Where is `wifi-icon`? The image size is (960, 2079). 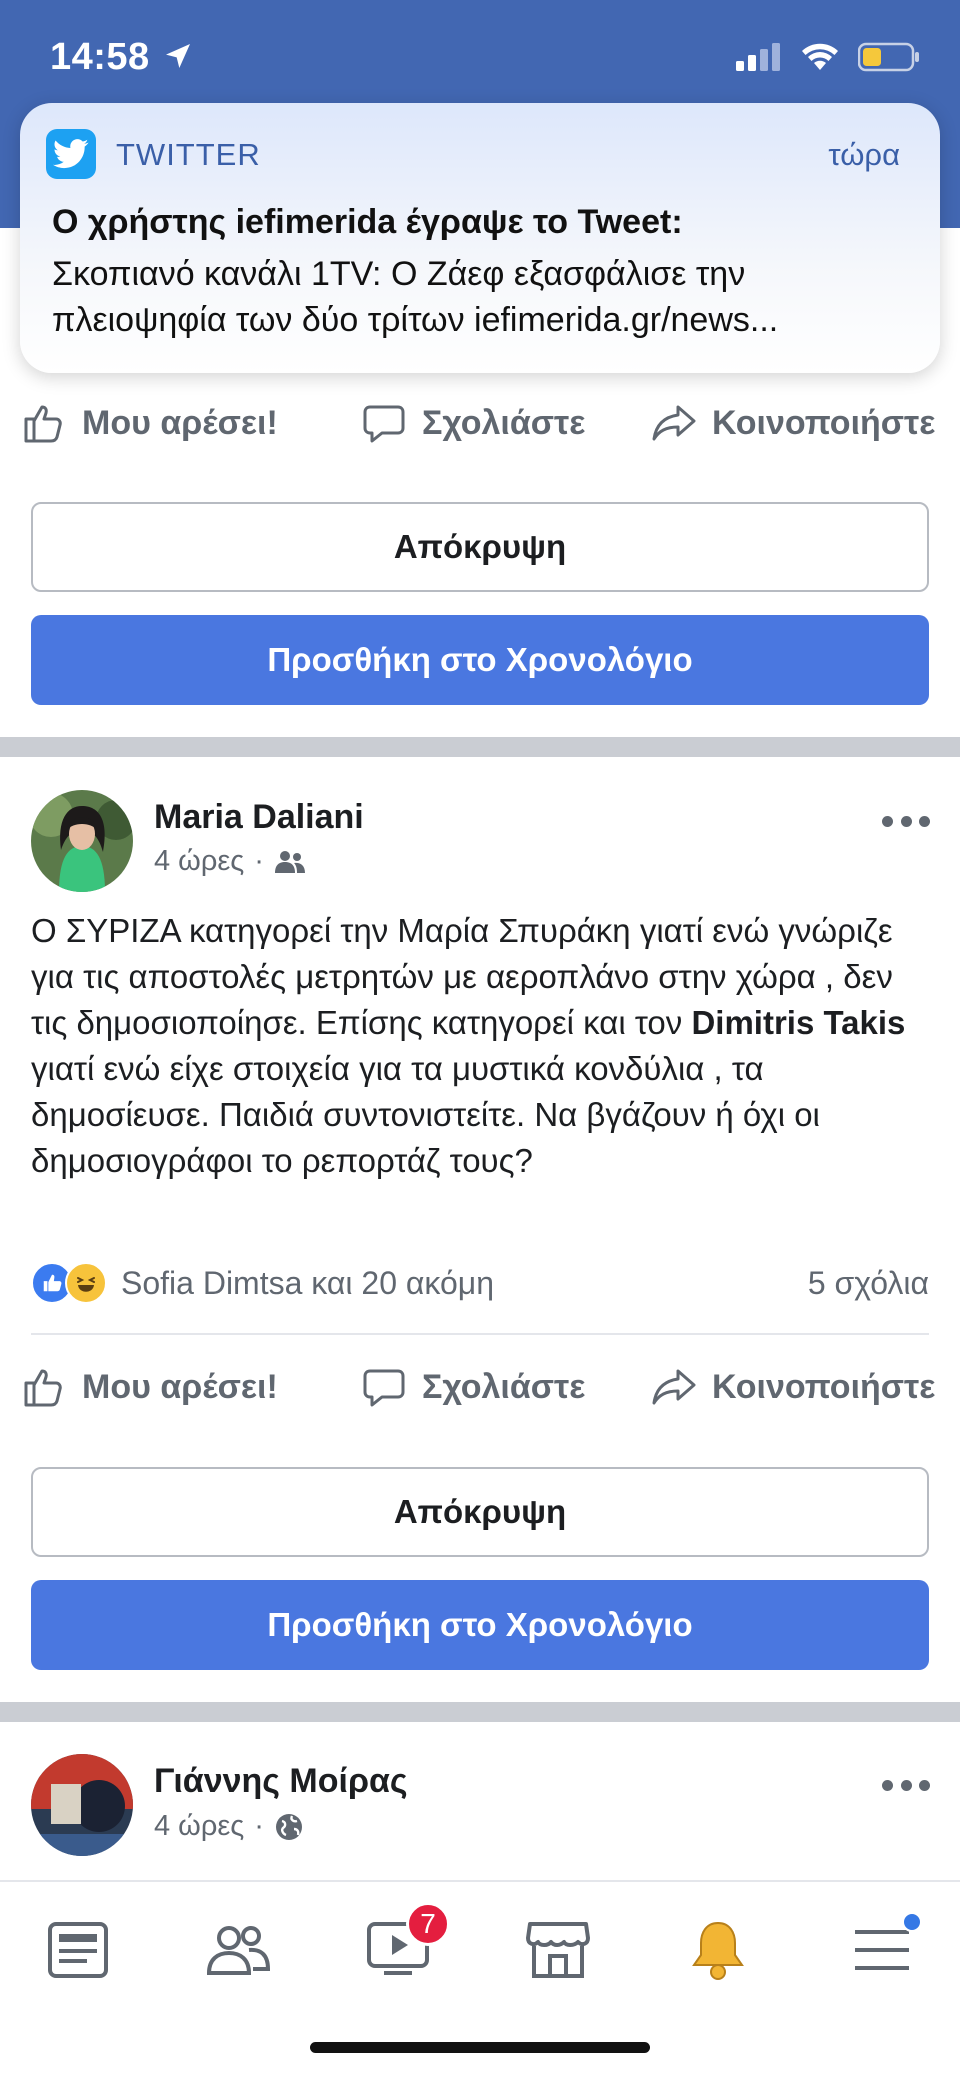 wifi-icon is located at coordinates (820, 56).